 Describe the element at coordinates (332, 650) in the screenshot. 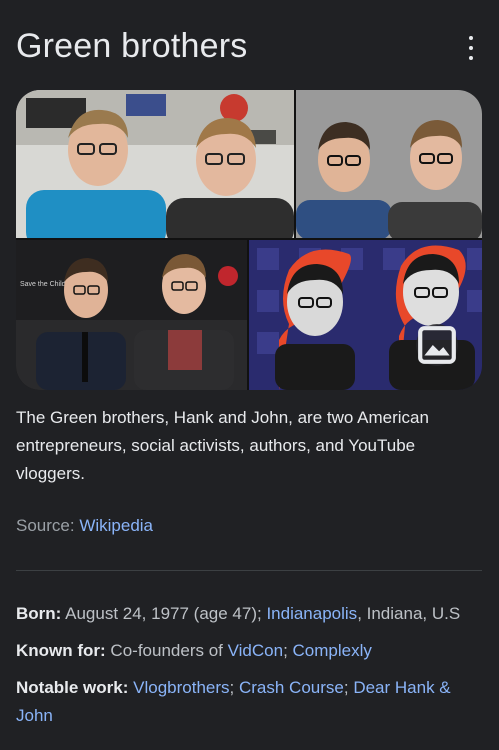

I see `link-complexly: Complexly` at that location.